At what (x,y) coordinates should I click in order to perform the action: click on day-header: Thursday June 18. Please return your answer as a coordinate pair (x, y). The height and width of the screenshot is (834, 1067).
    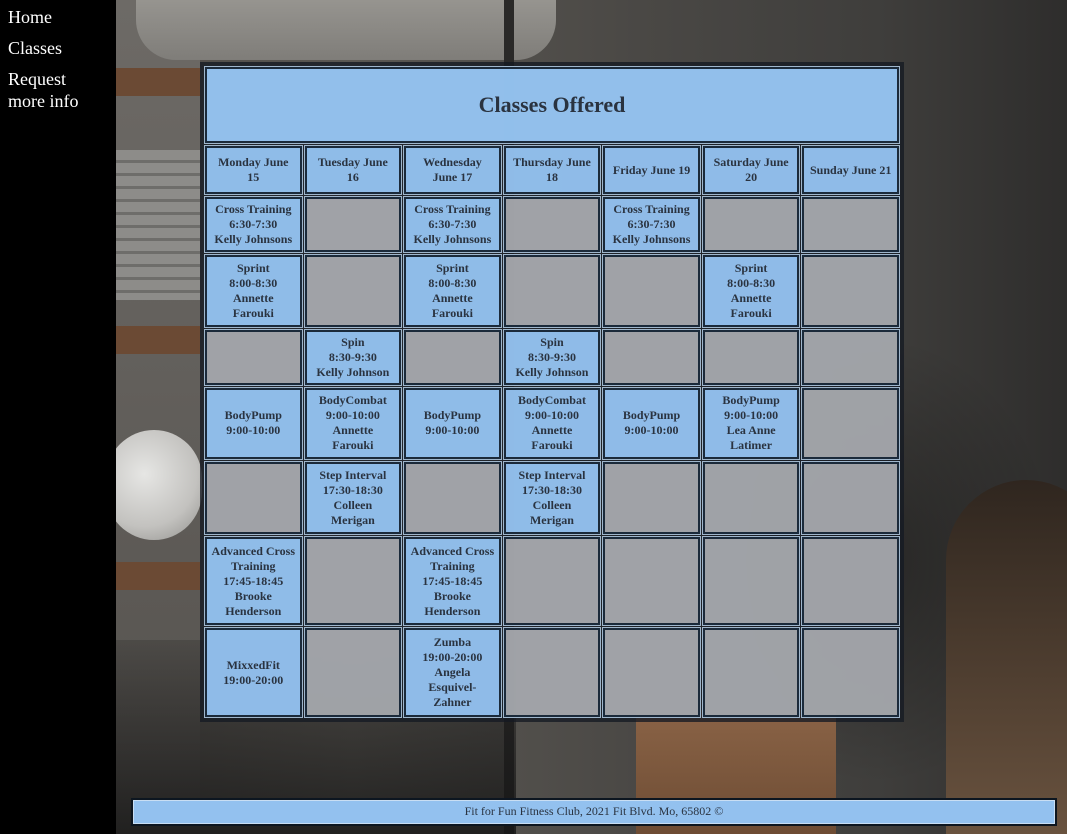
    Looking at the image, I should click on (552, 170).